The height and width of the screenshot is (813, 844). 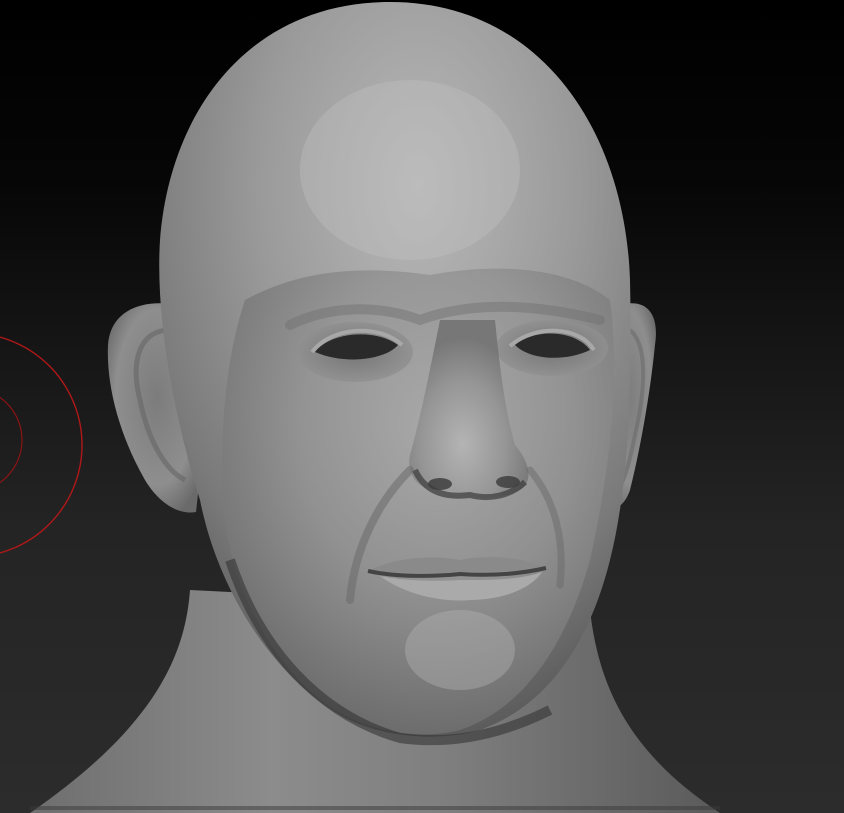 What do you see at coordinates (508, 482) in the screenshot?
I see `right-nostril` at bounding box center [508, 482].